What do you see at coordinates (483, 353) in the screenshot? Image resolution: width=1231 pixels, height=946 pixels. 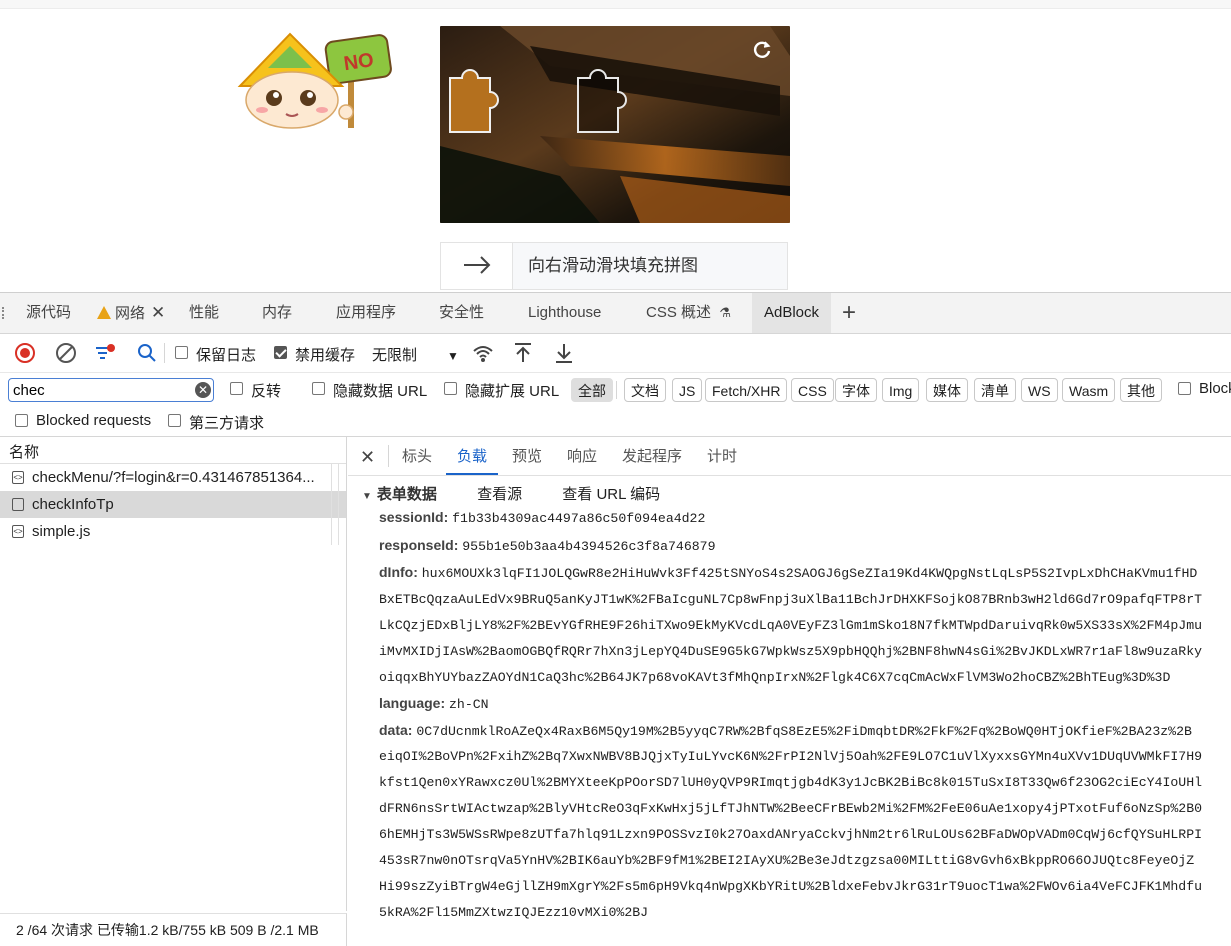 I see `network-conditions-icon` at bounding box center [483, 353].